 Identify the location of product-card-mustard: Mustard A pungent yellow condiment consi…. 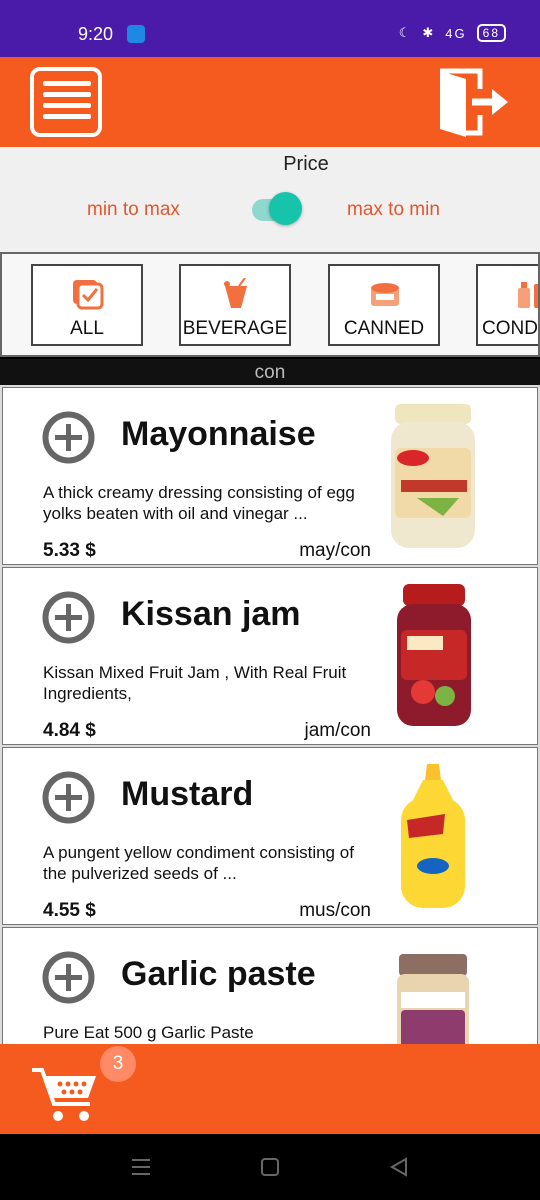
(270, 836).